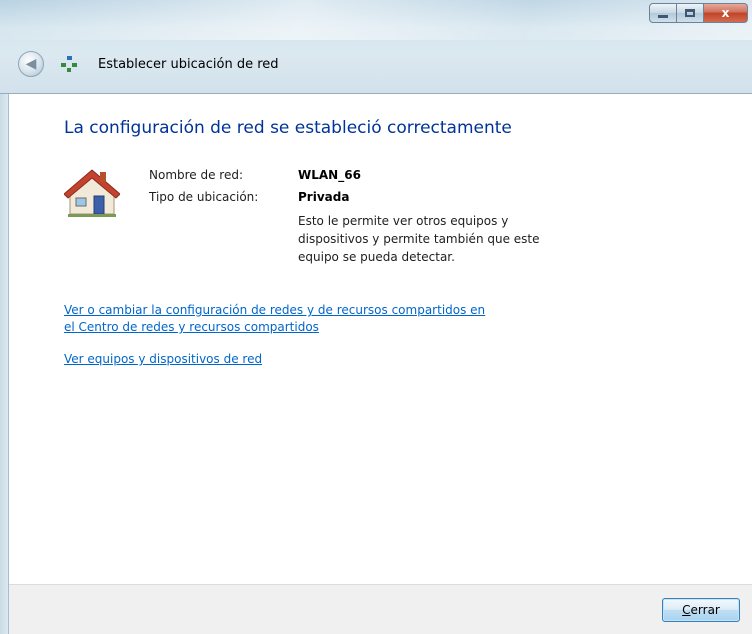 The height and width of the screenshot is (634, 752). I want to click on maximize-icon, so click(690, 13).